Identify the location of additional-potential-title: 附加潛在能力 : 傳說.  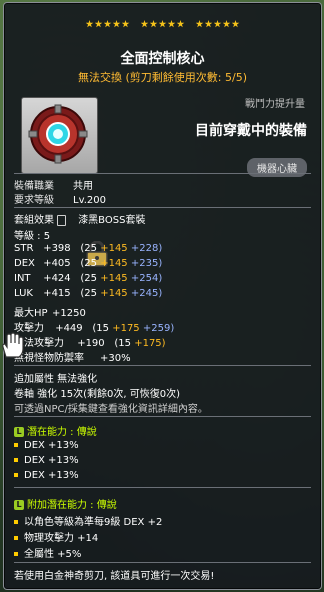
(72, 505).